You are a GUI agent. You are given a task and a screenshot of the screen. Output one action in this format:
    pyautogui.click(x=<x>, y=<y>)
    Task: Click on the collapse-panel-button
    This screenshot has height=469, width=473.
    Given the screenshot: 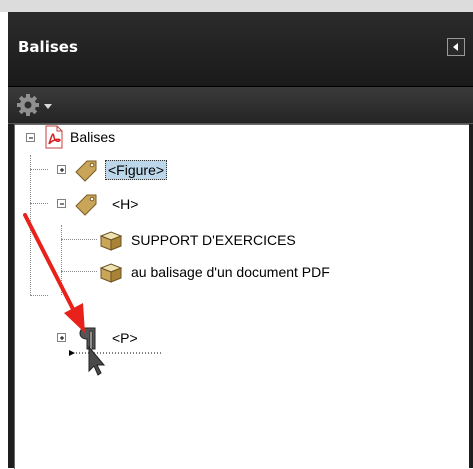 What is the action you would take?
    pyautogui.click(x=456, y=47)
    